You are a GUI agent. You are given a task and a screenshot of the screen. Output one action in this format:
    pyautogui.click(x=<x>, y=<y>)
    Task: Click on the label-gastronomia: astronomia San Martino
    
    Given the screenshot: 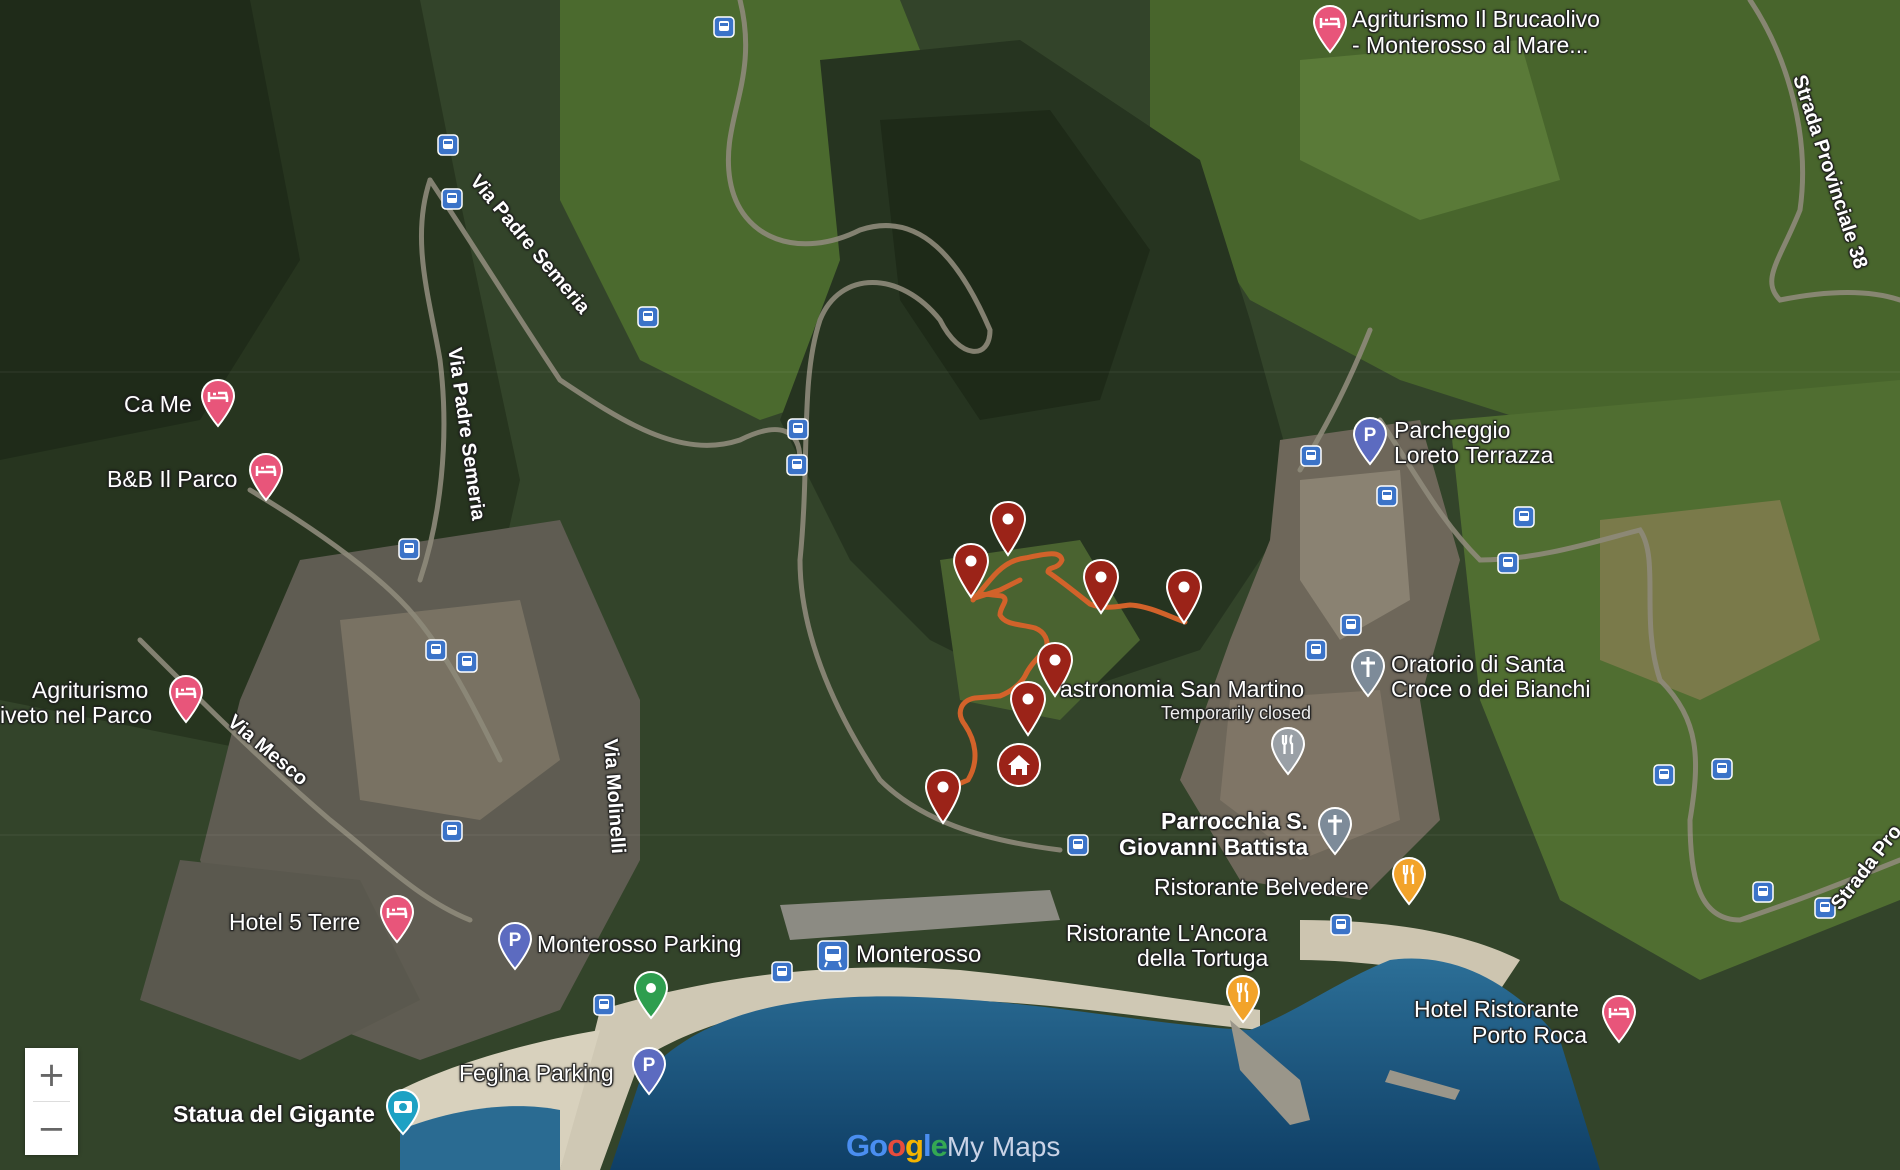 What is the action you would take?
    pyautogui.click(x=1182, y=689)
    